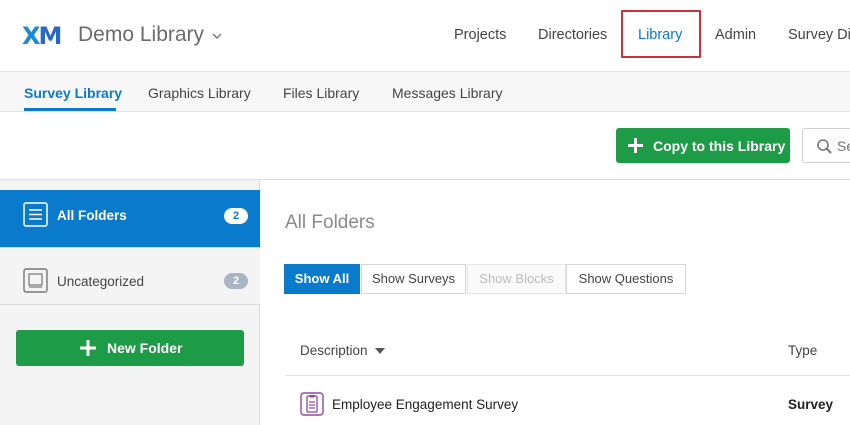 Image resolution: width=850 pixels, height=425 pixels. I want to click on inbox-folder-icon, so click(35, 280).